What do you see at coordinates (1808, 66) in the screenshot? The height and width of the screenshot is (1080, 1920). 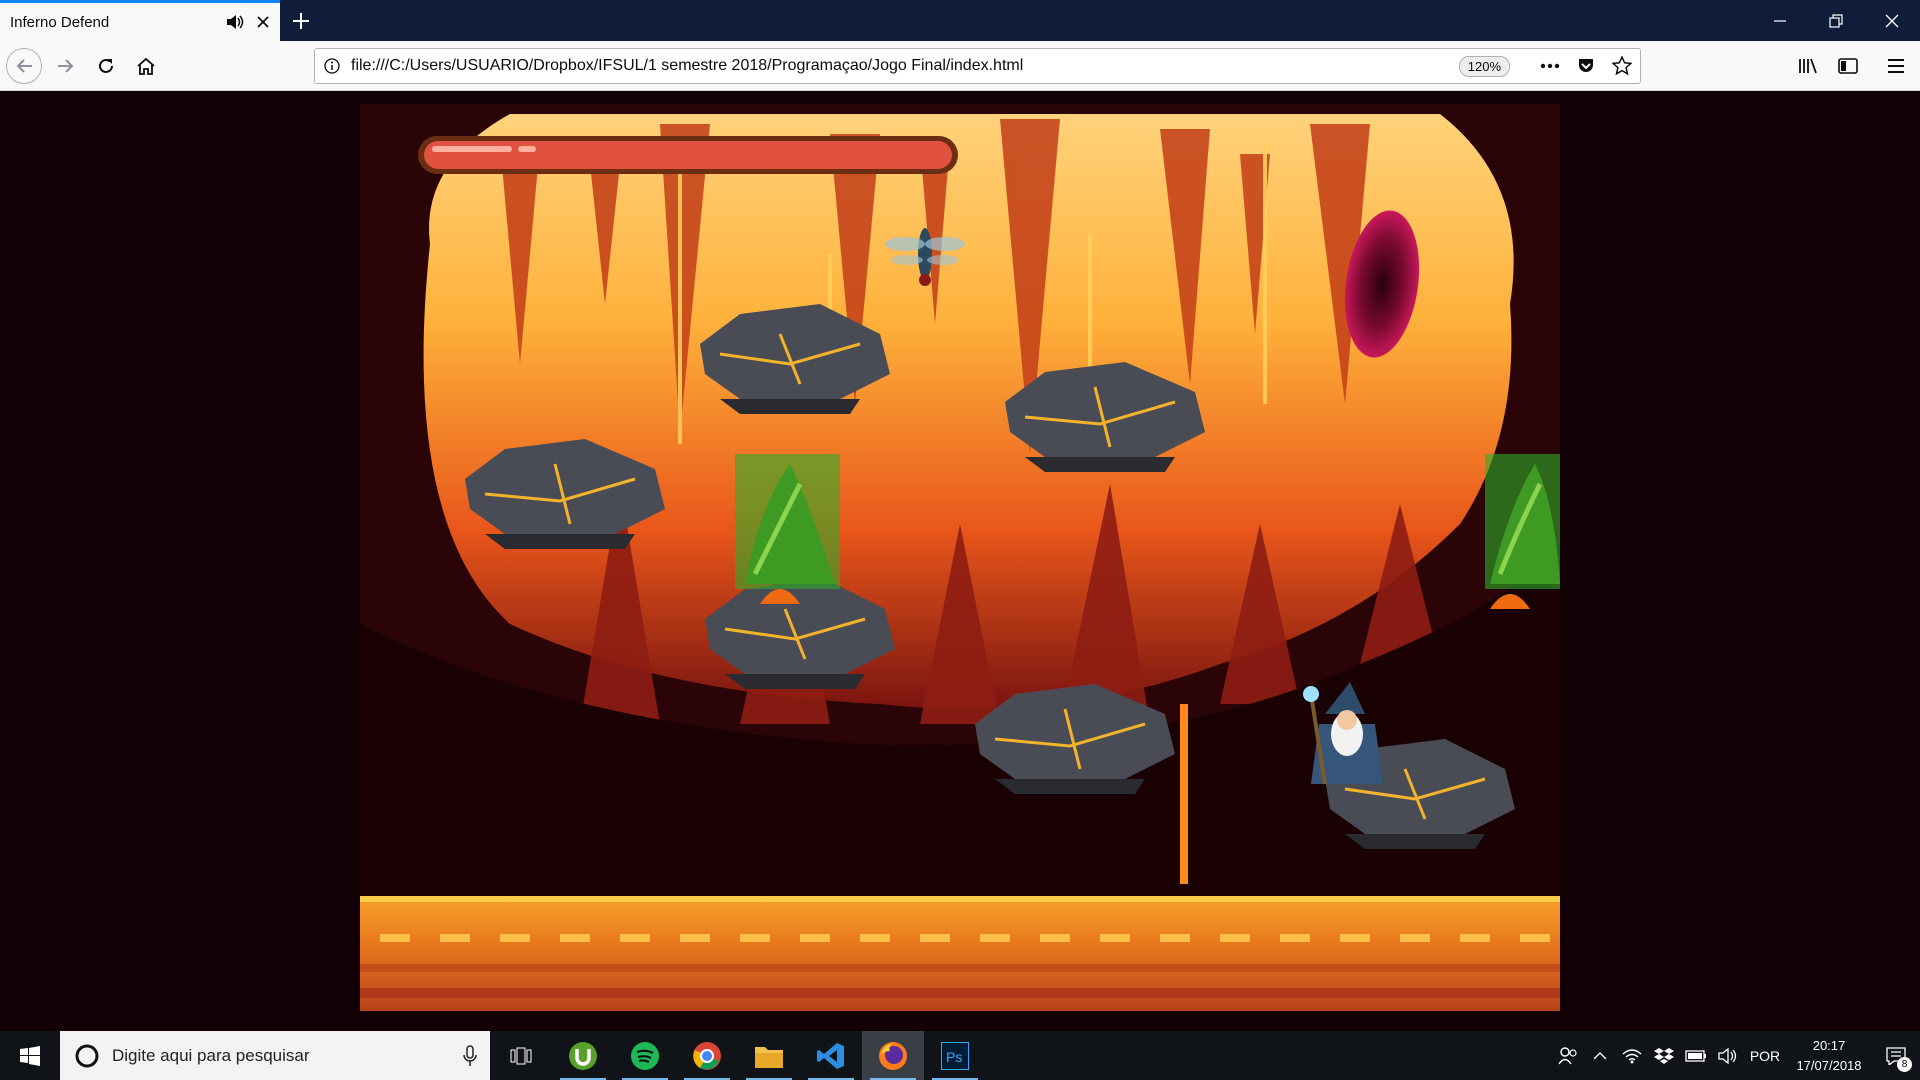 I see `library-icon` at bounding box center [1808, 66].